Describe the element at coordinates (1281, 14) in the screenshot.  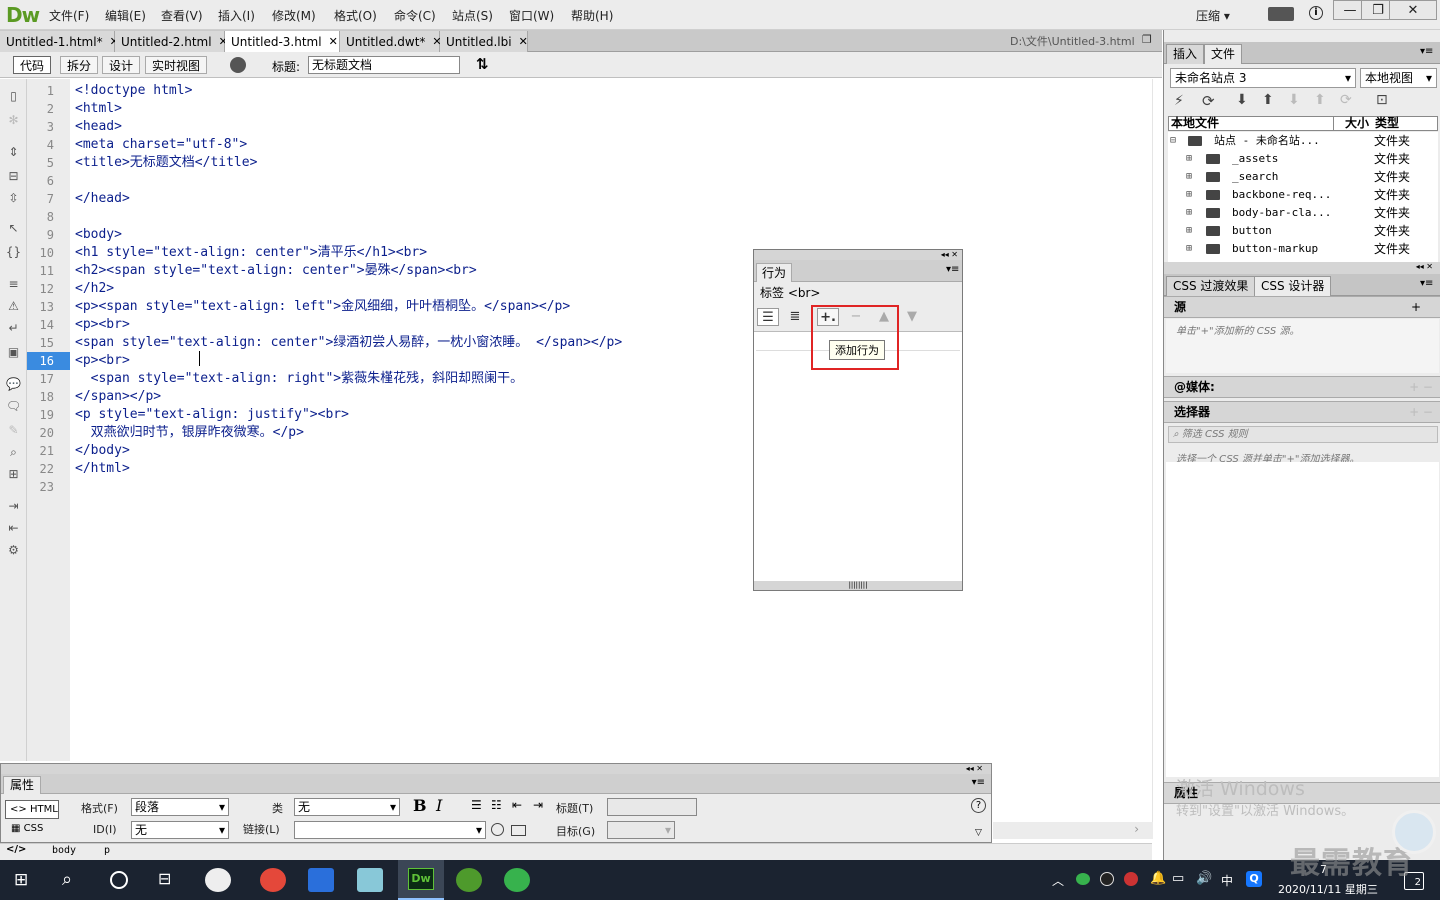
I see `extensions-icon` at that location.